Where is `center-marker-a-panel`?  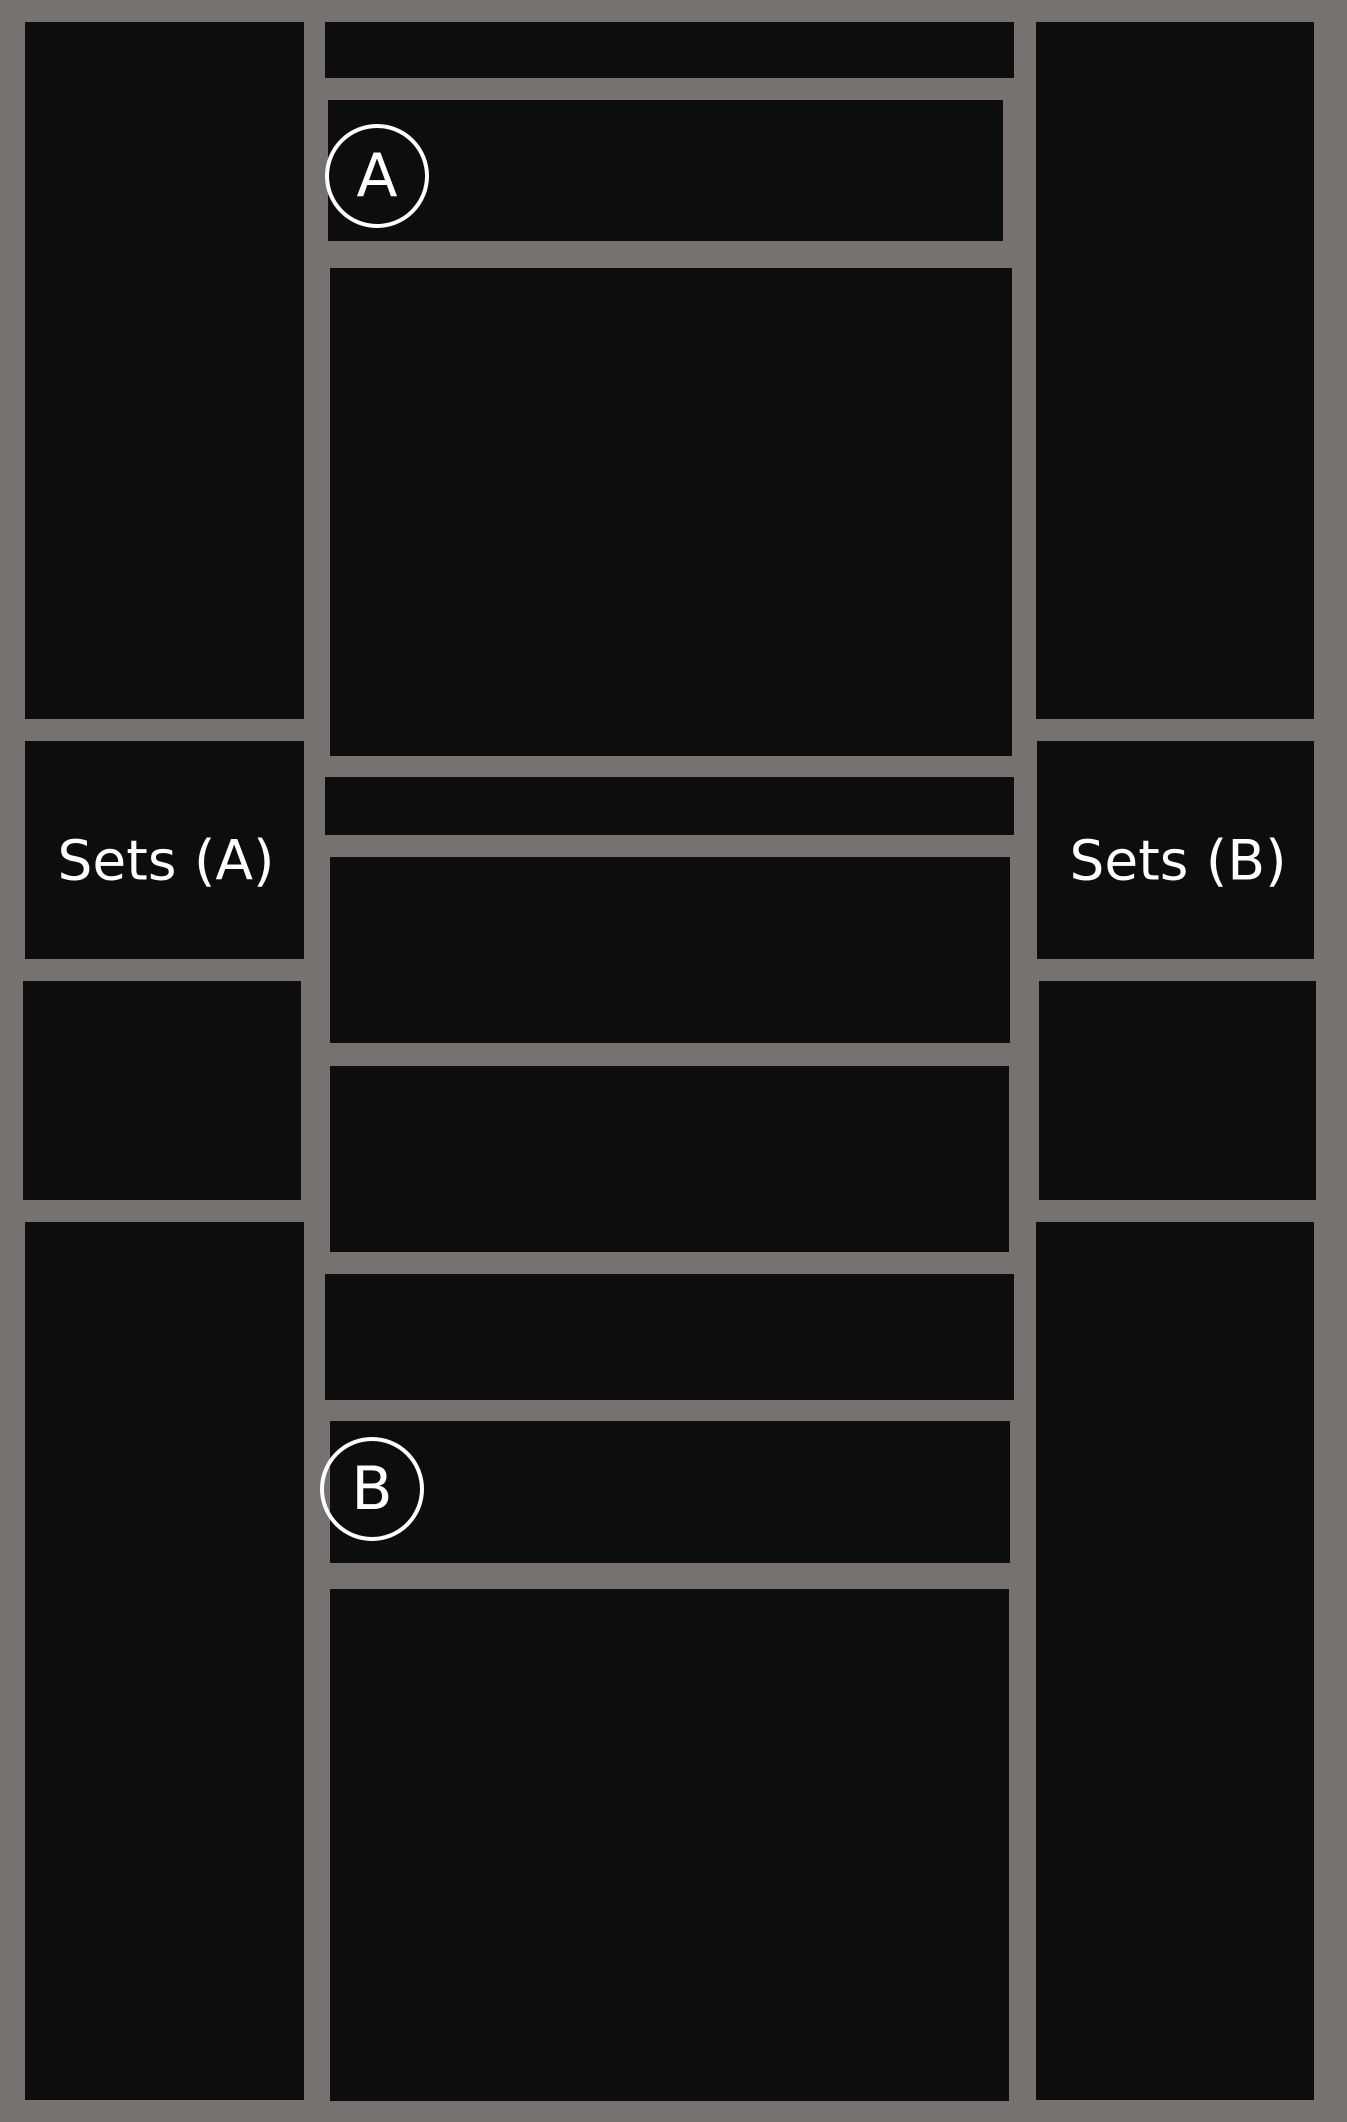 center-marker-a-panel is located at coordinates (665, 170).